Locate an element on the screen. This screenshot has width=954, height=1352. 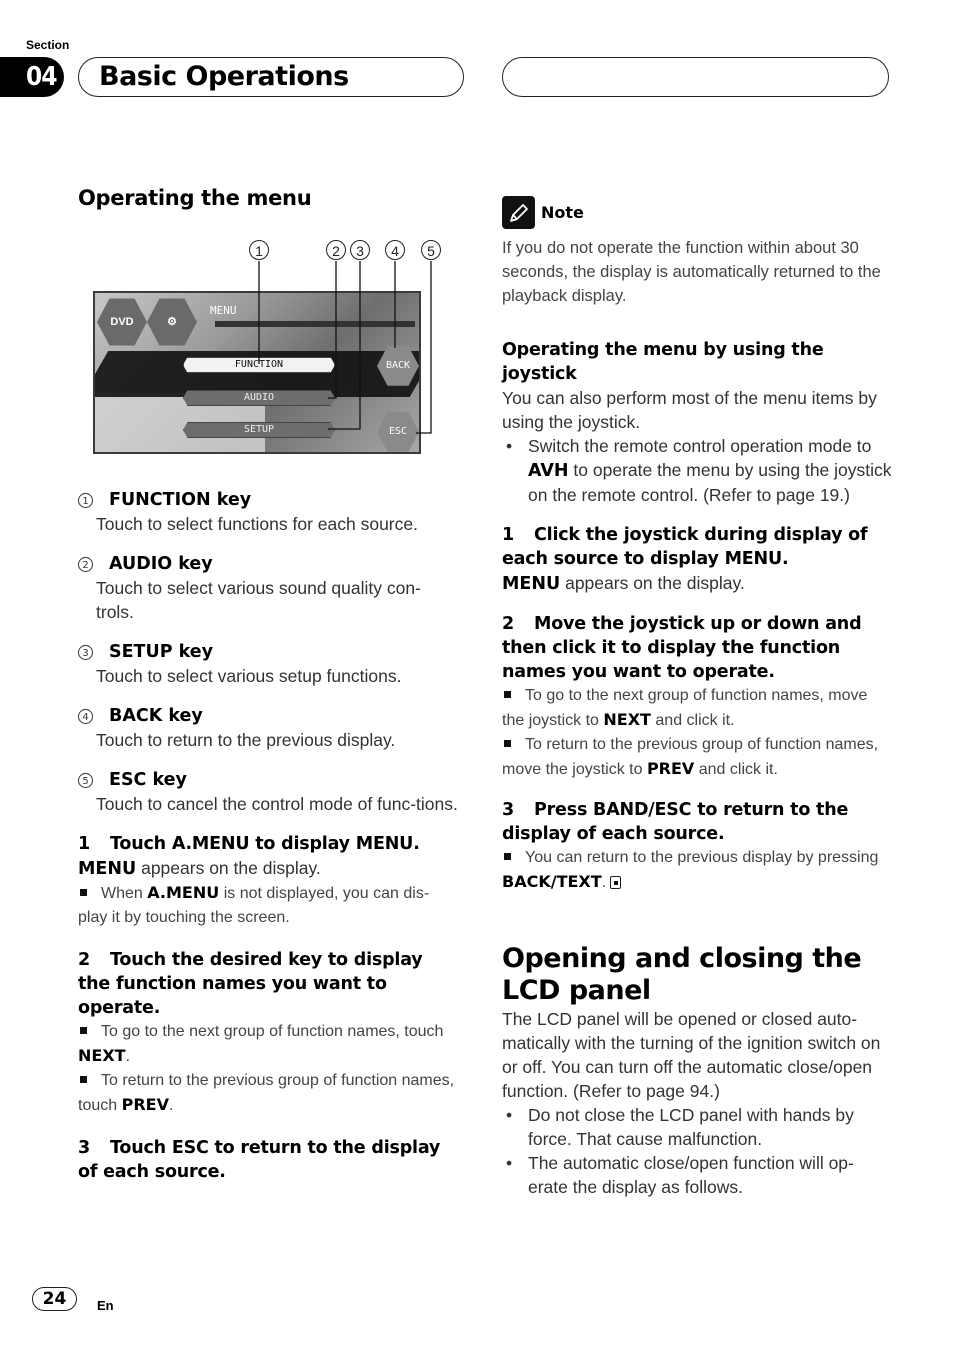
esc-key: ESC is located at coordinates (398, 432).